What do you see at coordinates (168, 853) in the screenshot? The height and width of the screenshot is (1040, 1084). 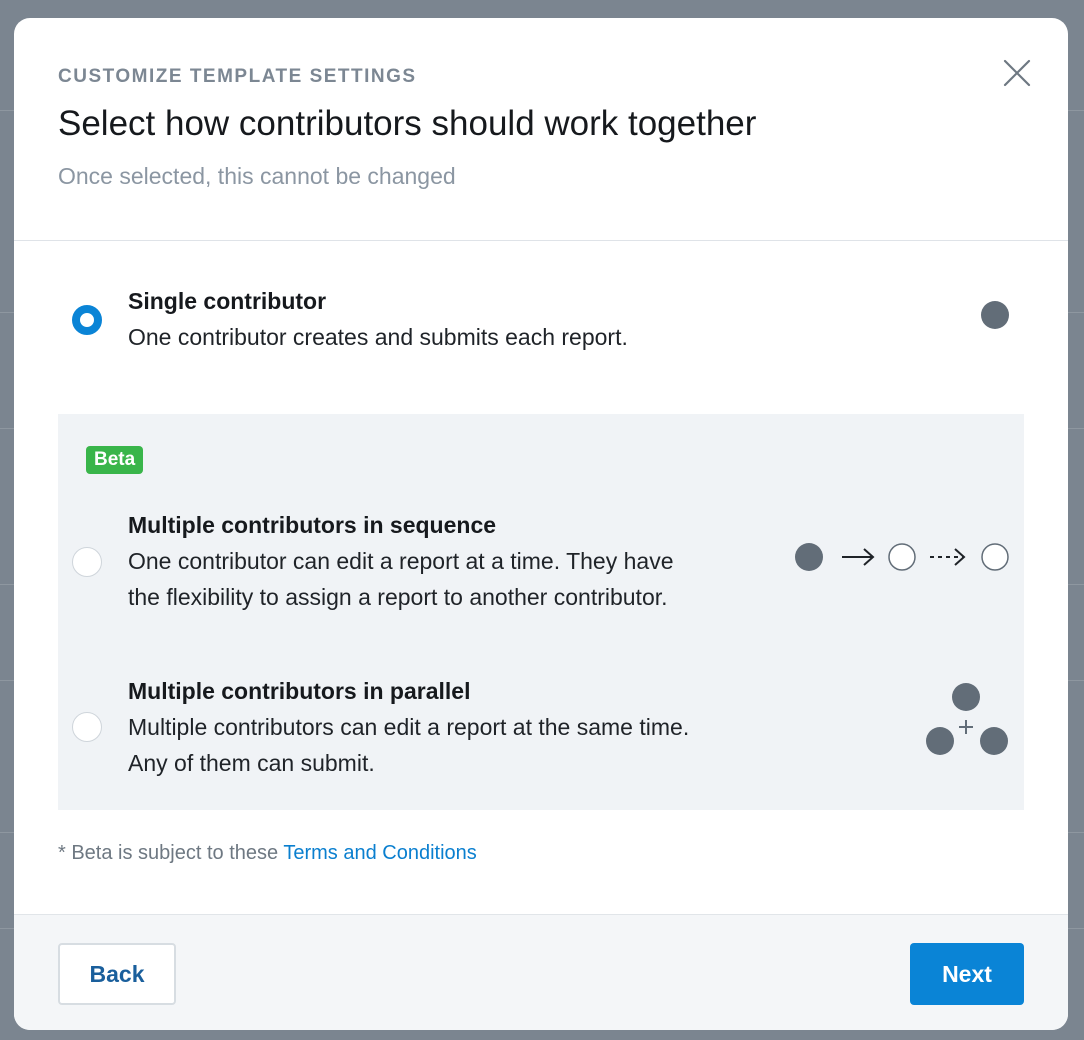 I see `footnote-text: * Beta is subject to these` at bounding box center [168, 853].